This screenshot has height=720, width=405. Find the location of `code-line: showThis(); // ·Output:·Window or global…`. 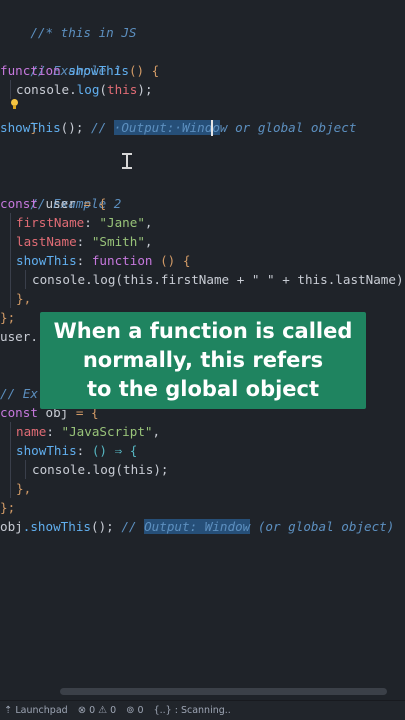

code-line: showThis(); // ·Output:·Window or global… is located at coordinates (178, 127).